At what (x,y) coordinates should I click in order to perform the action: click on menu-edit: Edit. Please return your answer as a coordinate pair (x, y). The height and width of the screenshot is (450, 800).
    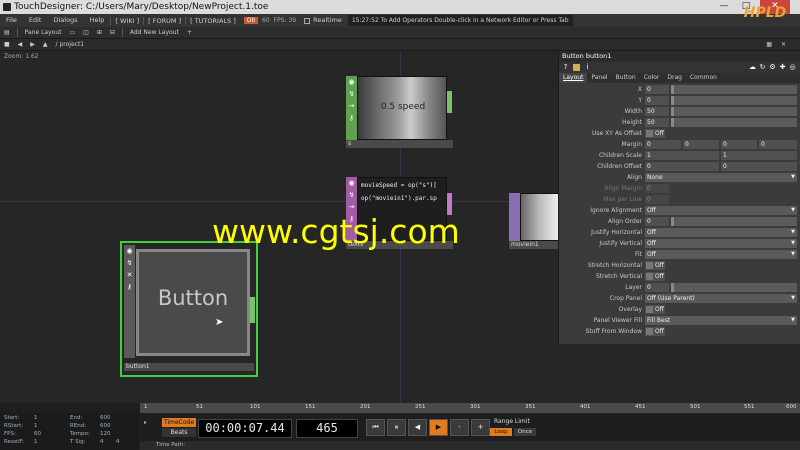
    Looking at the image, I should click on (35, 20).